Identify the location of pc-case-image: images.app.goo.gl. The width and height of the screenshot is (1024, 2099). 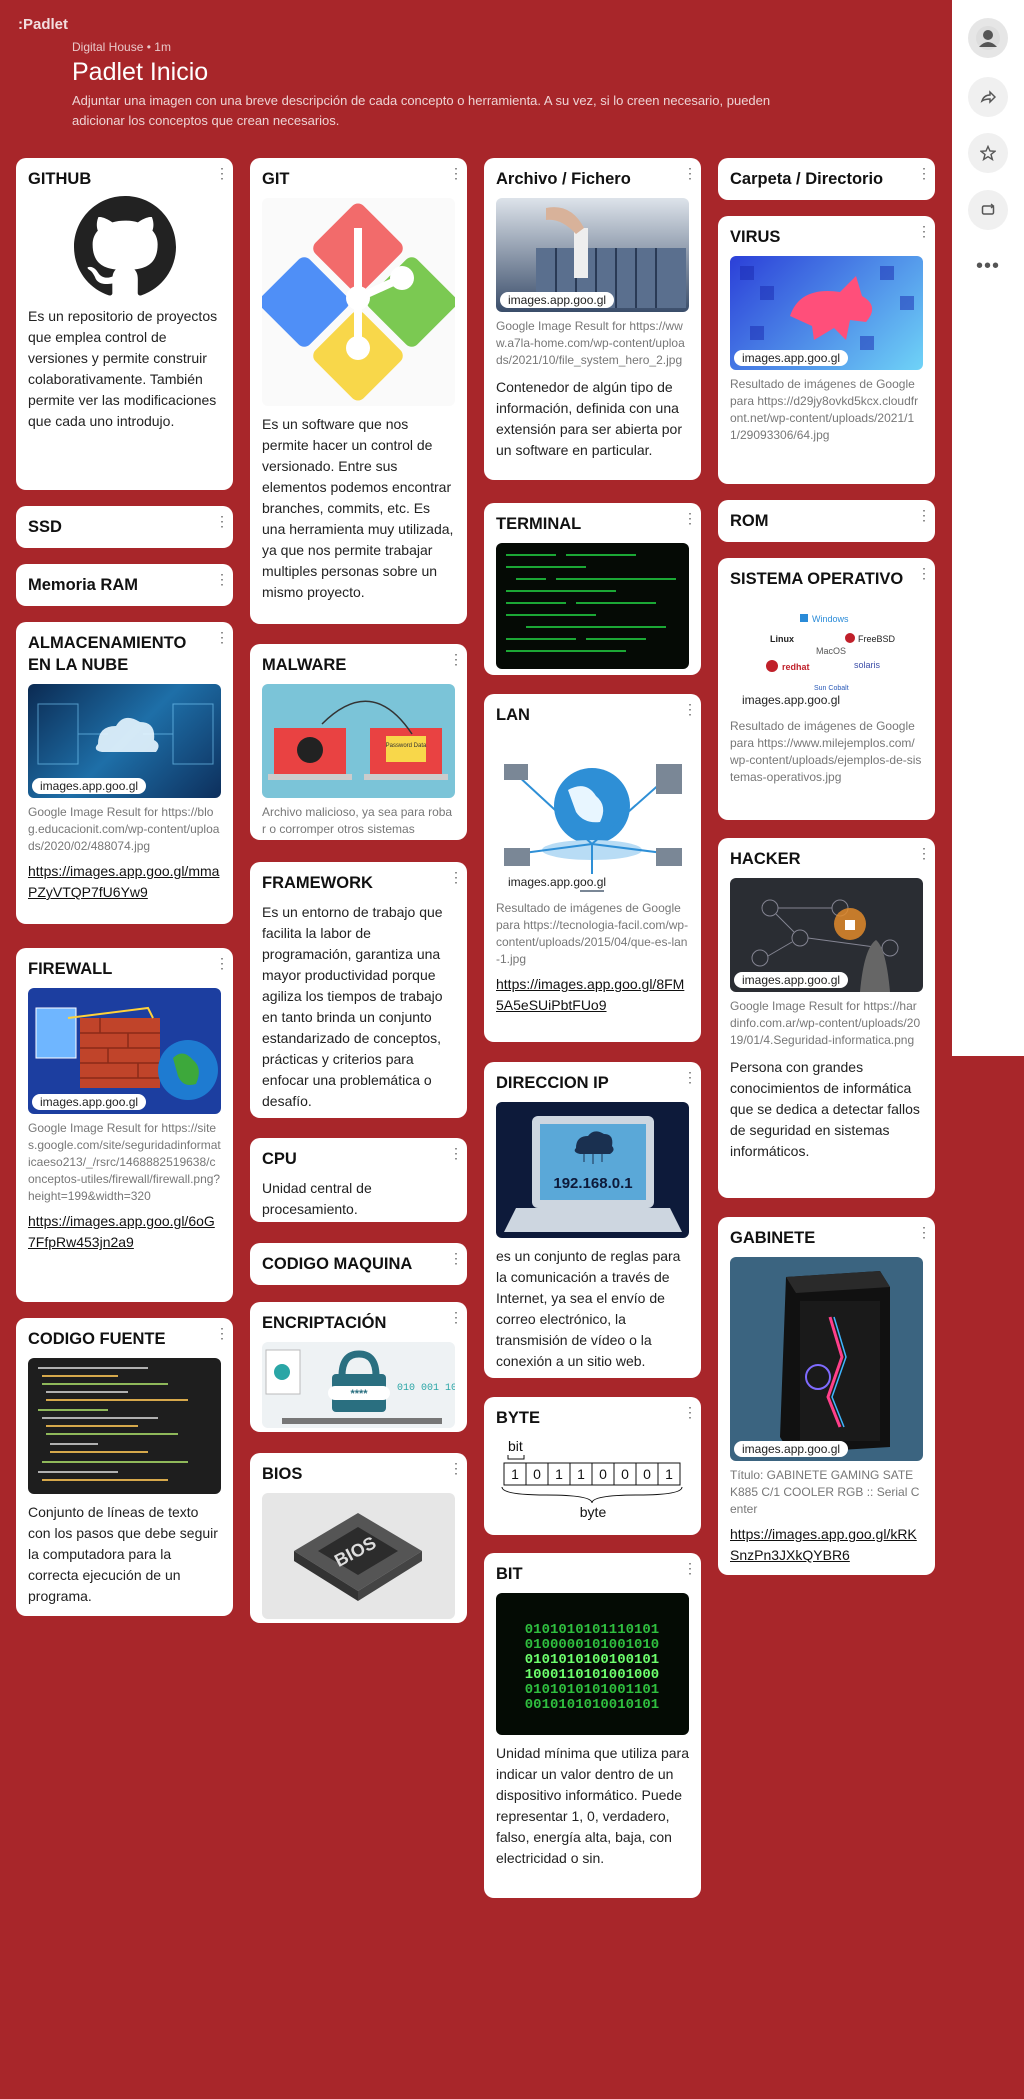
(826, 1359).